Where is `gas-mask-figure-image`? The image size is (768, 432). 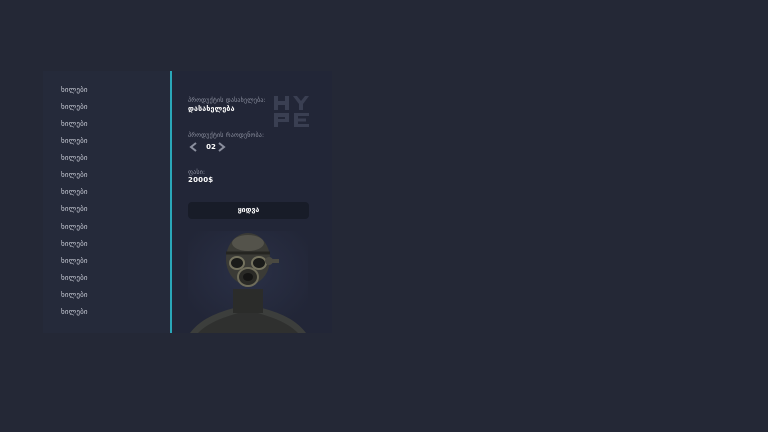
gas-mask-figure-image is located at coordinates (248, 282).